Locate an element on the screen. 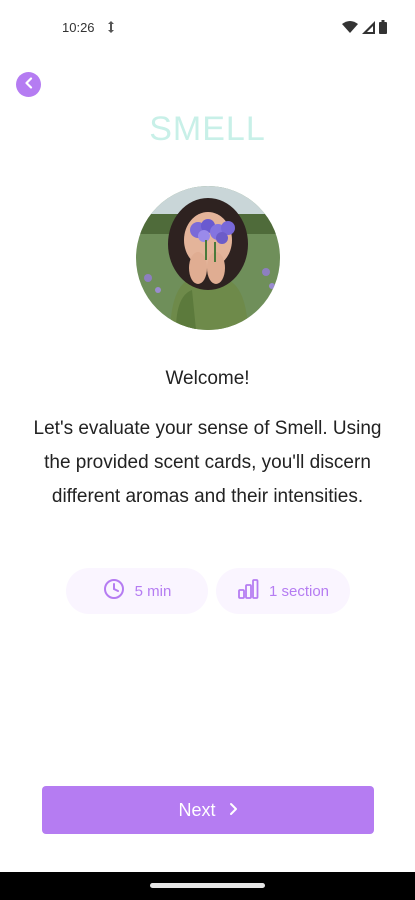 Image resolution: width=415 pixels, height=900 pixels. status-icons is located at coordinates (364, 29).